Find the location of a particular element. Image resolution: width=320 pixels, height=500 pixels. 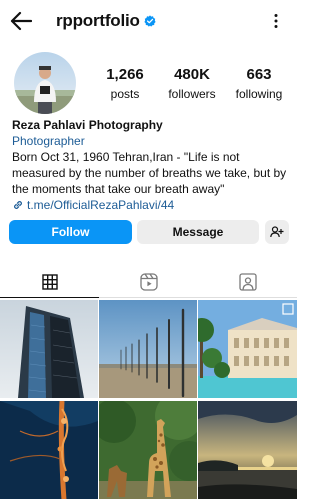

following-label: following is located at coordinates (259, 94).